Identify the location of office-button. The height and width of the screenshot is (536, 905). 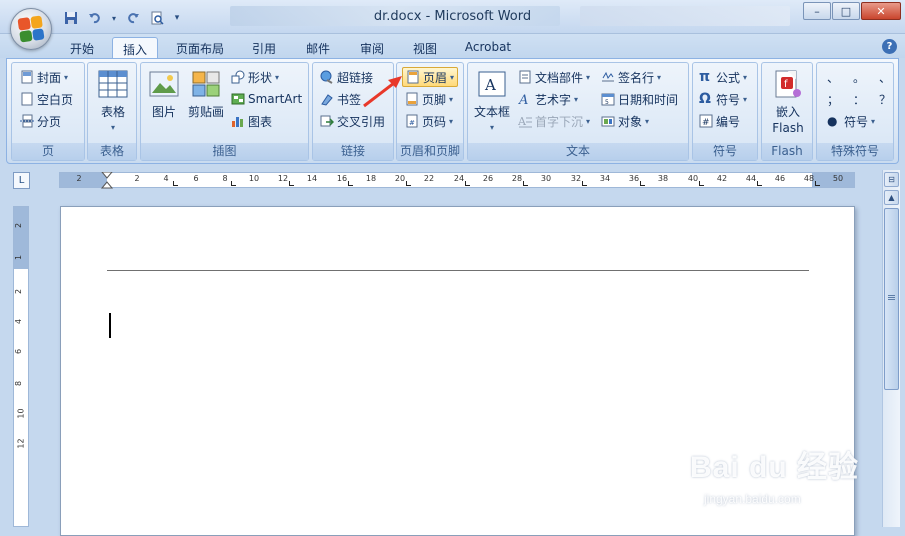
(31, 29).